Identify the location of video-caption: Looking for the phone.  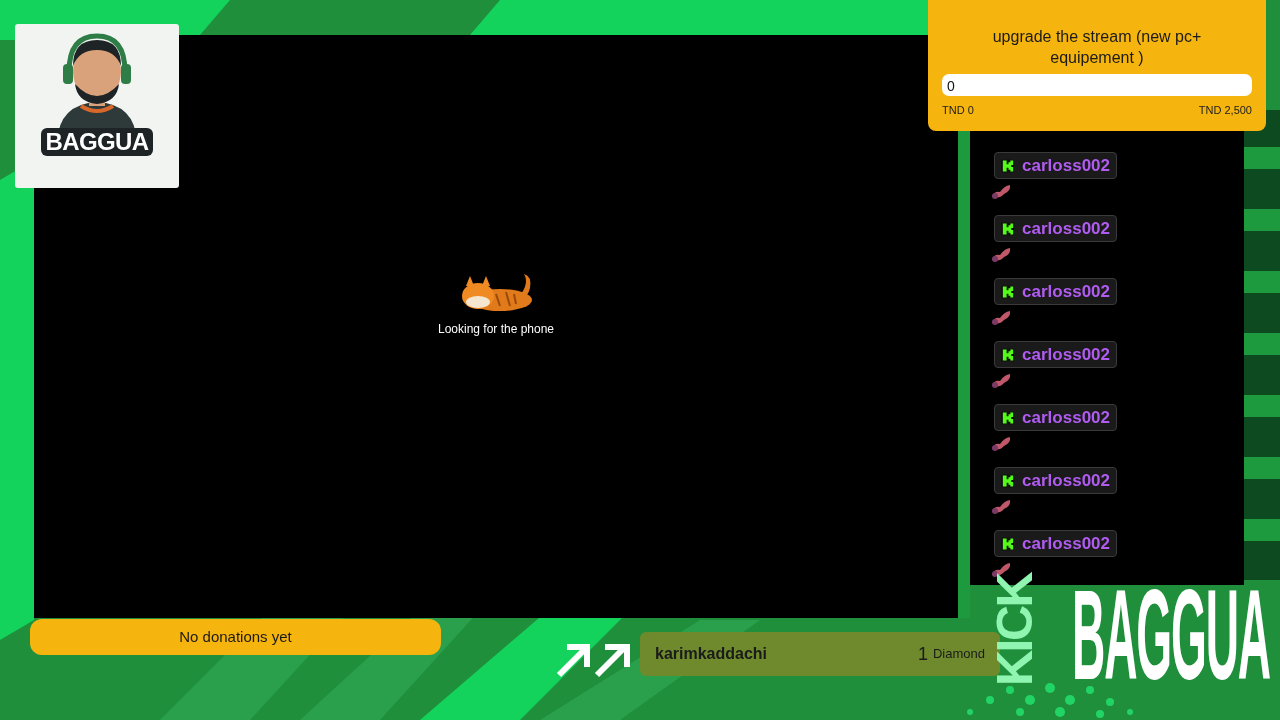
(496, 329).